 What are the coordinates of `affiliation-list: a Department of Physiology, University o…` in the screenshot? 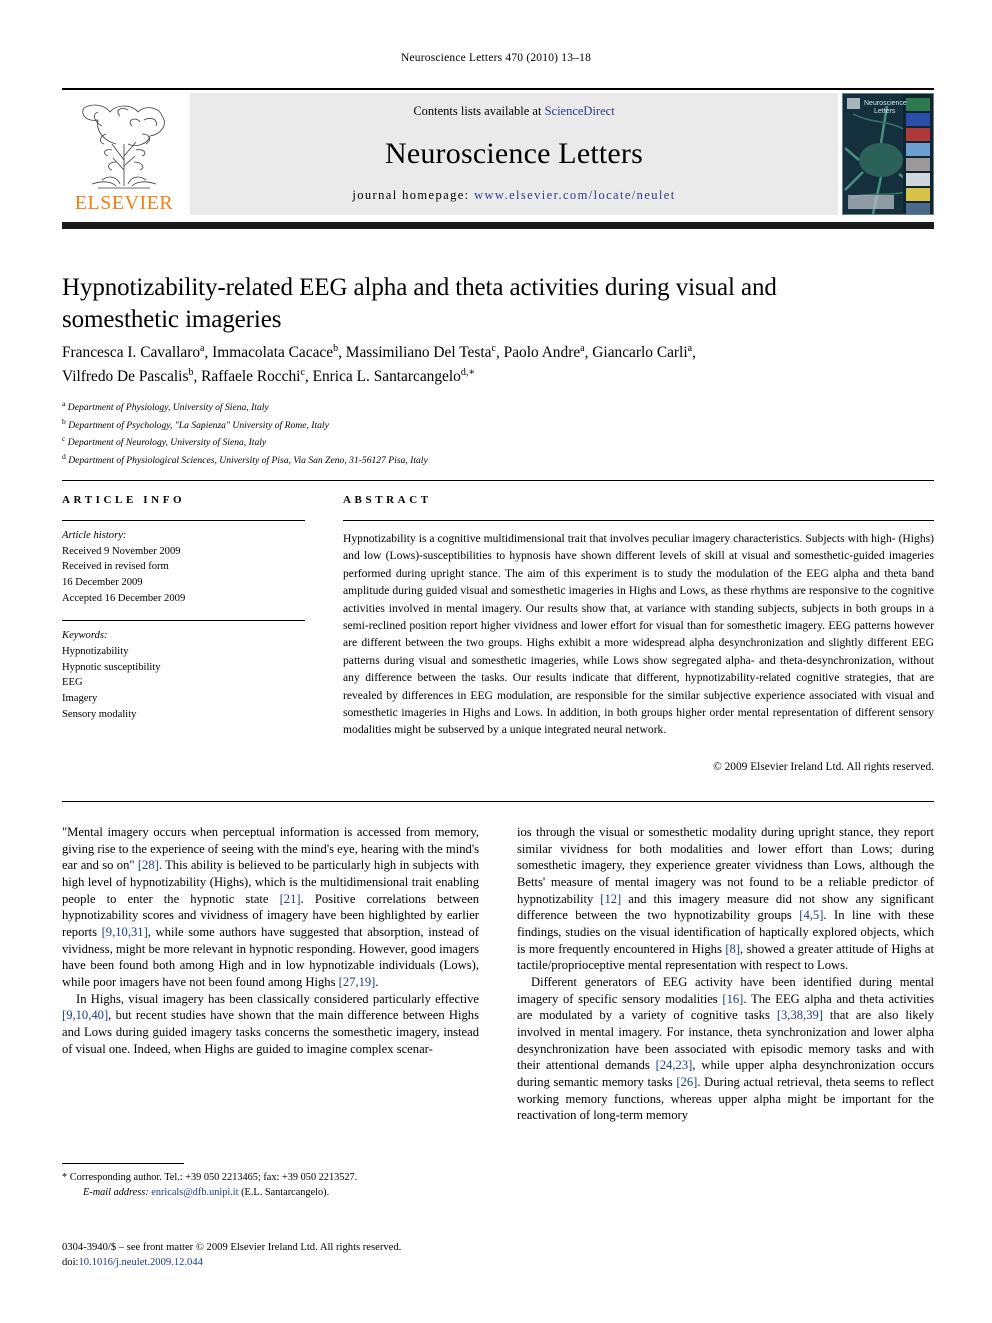 It's located at (362, 433).